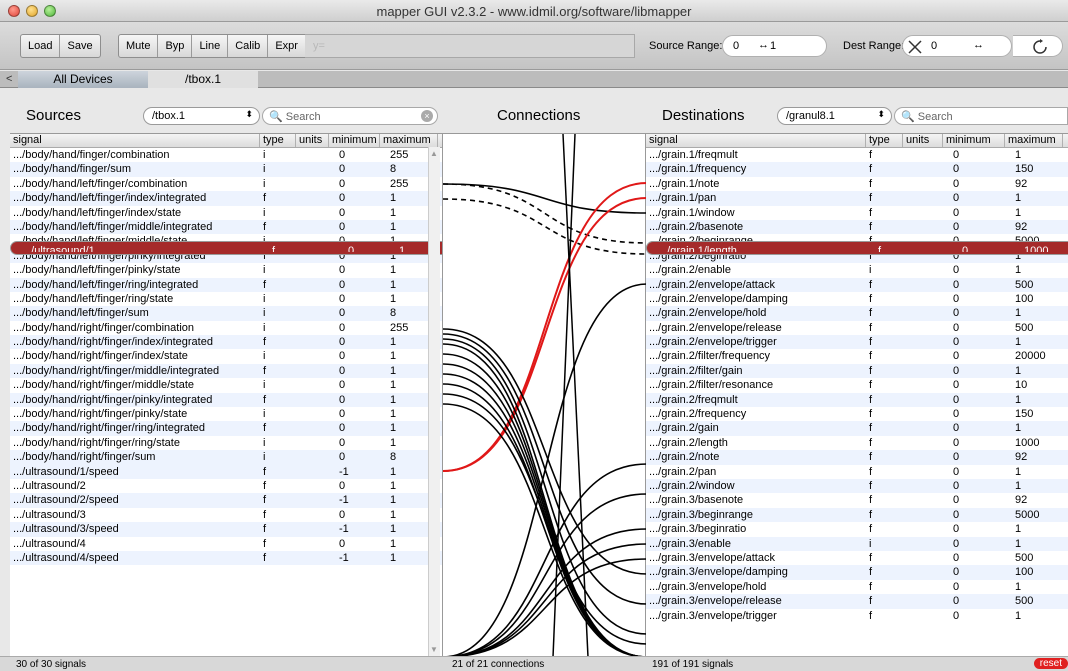 This screenshot has width=1068, height=671. Describe the element at coordinates (857, 601) in the screenshot. I see `table-row: .../grain.3/envelope/release f 0 500` at that location.